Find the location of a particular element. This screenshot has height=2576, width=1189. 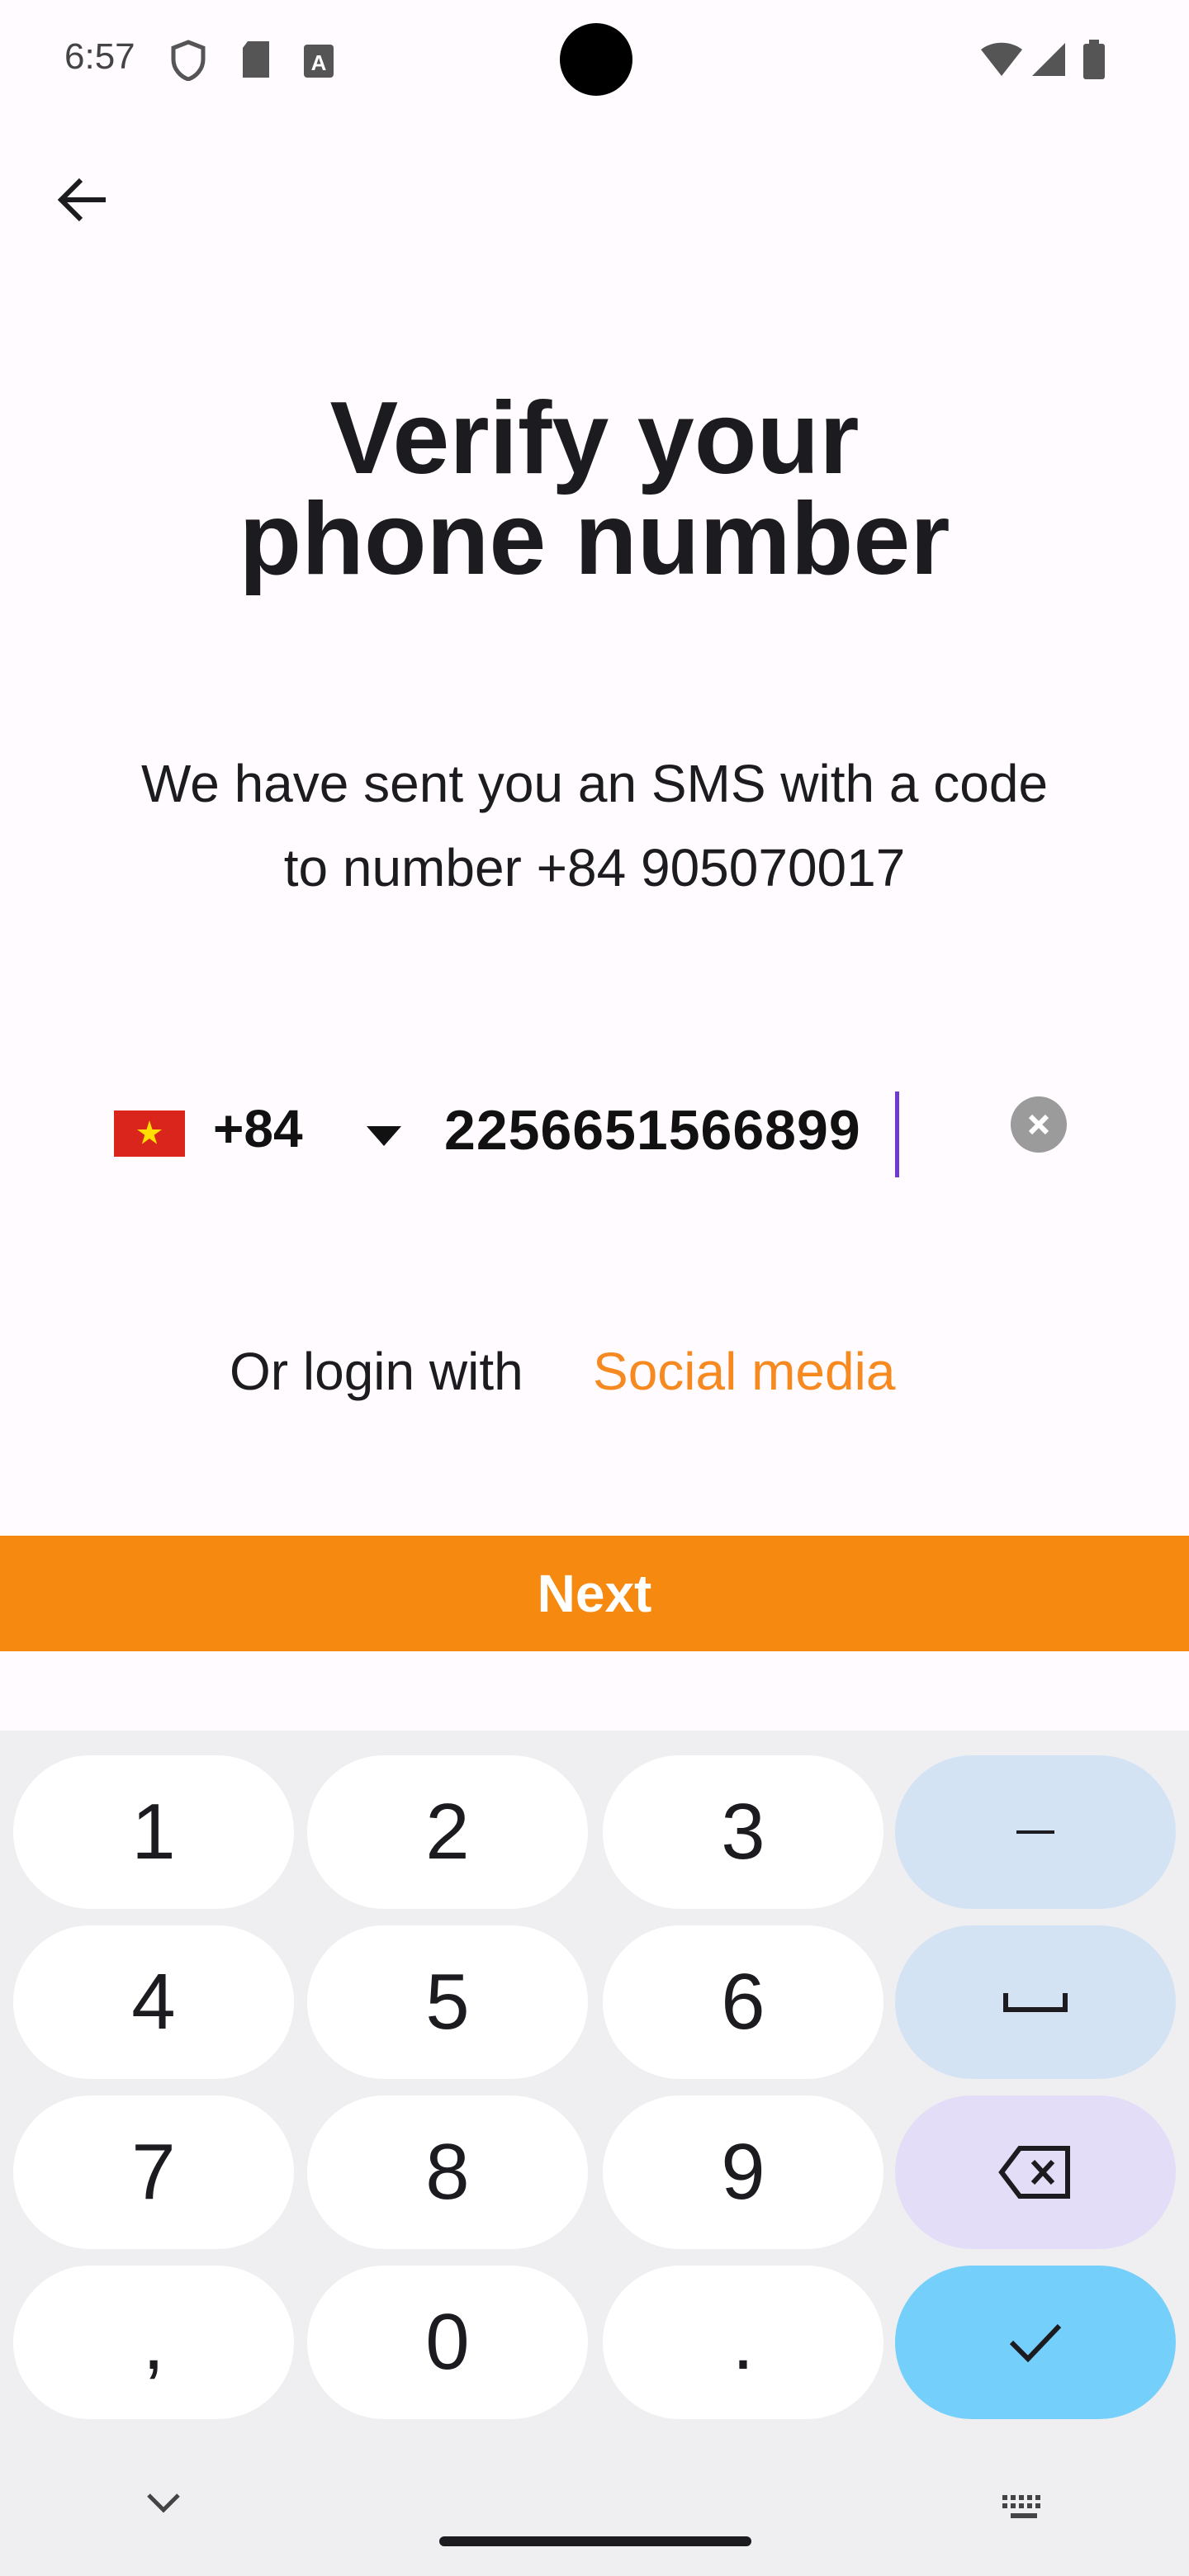

key-dash is located at coordinates (1035, 1832).